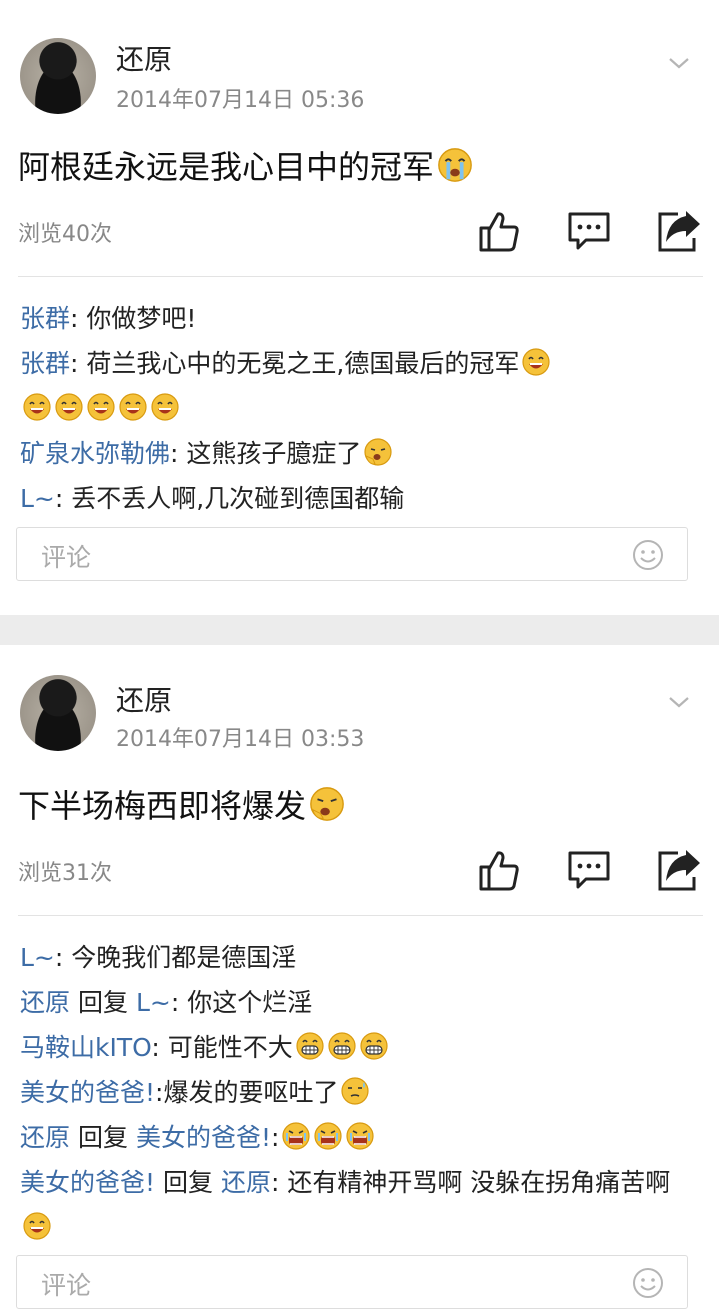 This screenshot has width=719, height=1312. What do you see at coordinates (229, 498) in the screenshot?
I see `comment-text: : 丢不丢人啊,几次碰到德国都输` at bounding box center [229, 498].